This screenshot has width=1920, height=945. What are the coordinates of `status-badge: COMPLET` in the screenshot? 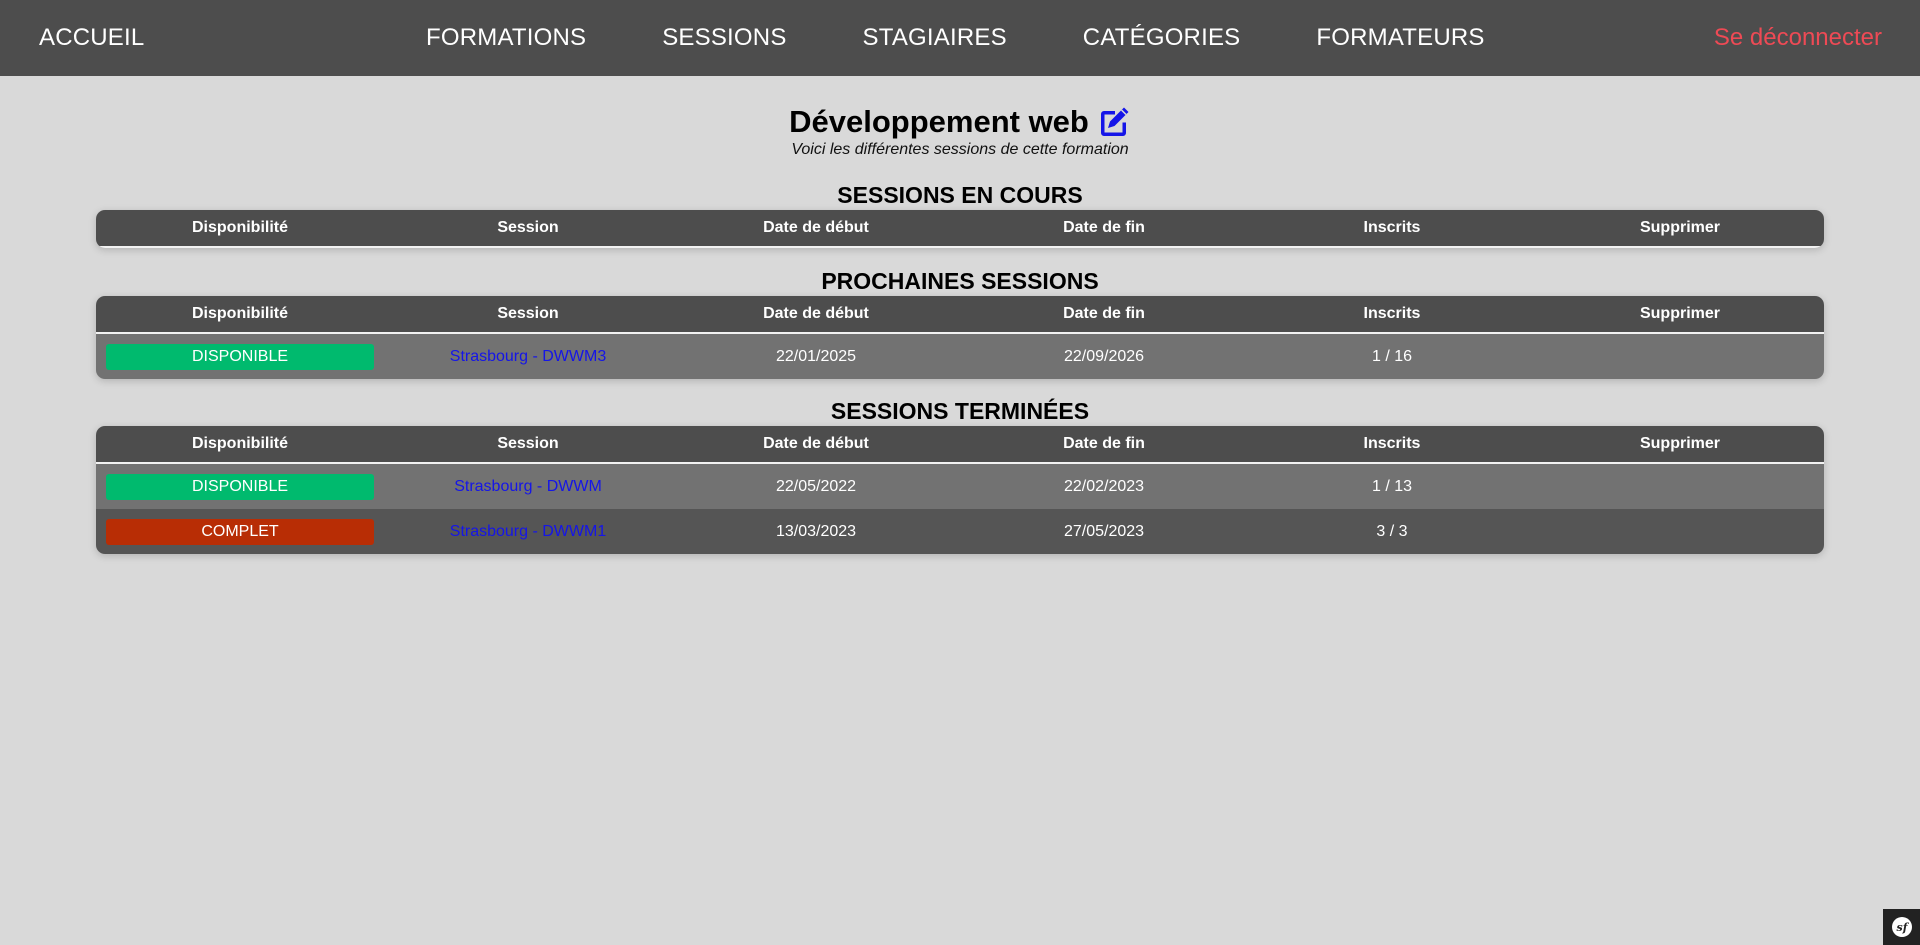 It's located at (240, 531).